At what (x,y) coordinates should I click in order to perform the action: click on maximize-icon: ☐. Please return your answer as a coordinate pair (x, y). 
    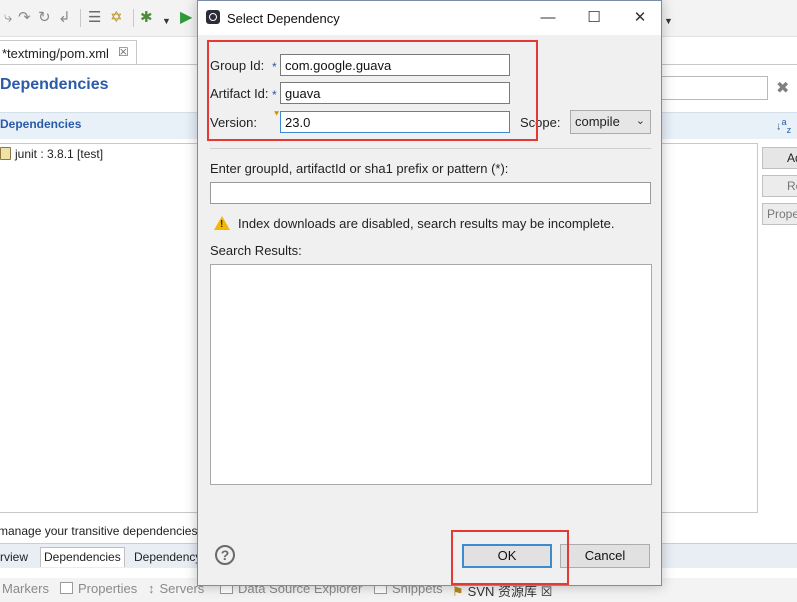
    Looking at the image, I should click on (594, 18).